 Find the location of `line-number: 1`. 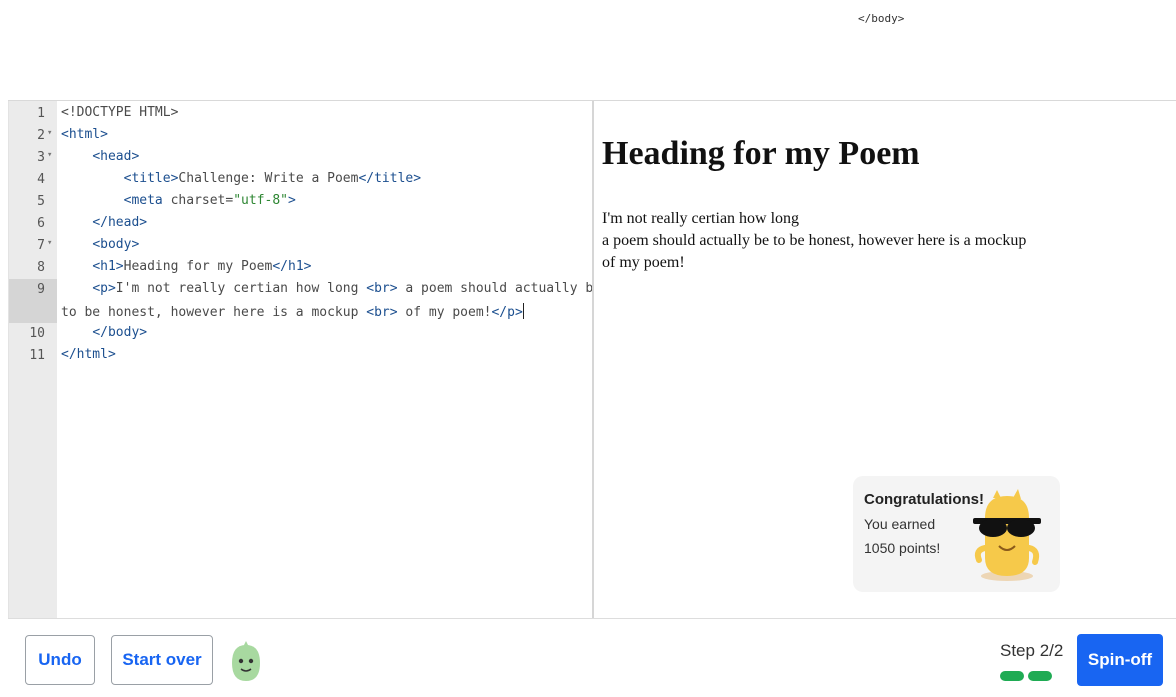

line-number: 1 is located at coordinates (41, 113).